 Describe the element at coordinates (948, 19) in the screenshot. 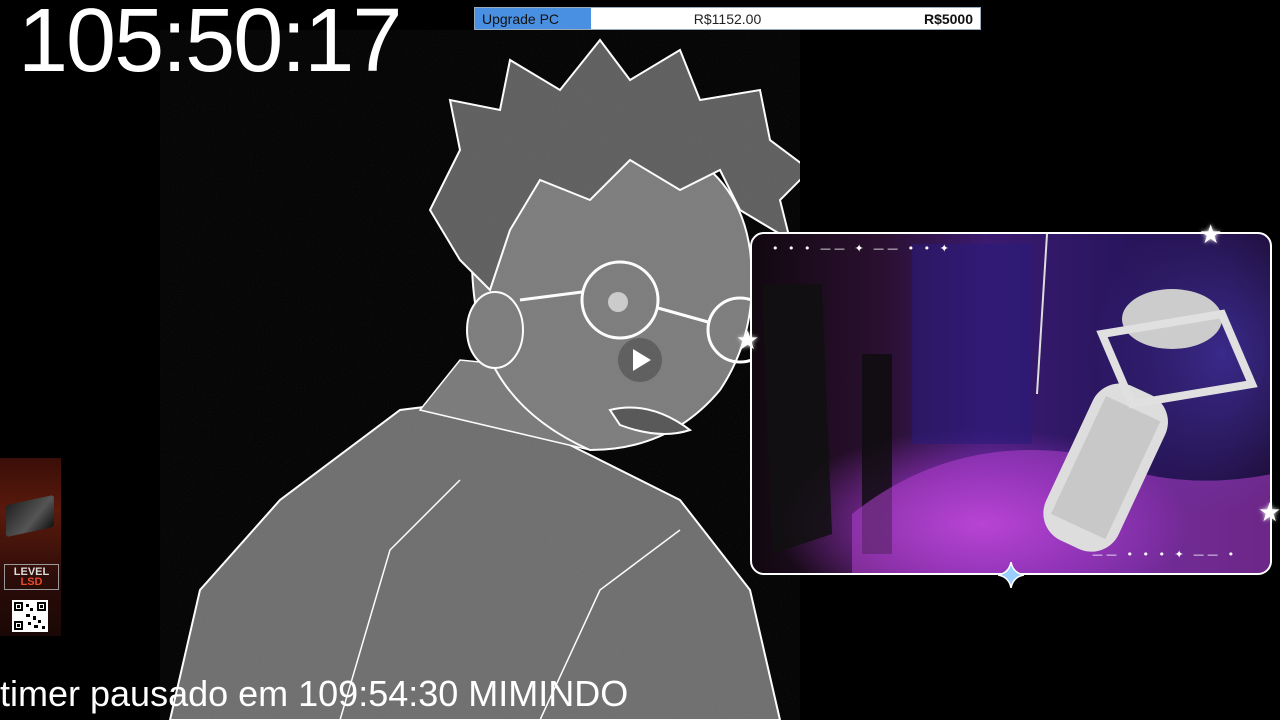

I see `goal-target-amount: R$5000` at that location.